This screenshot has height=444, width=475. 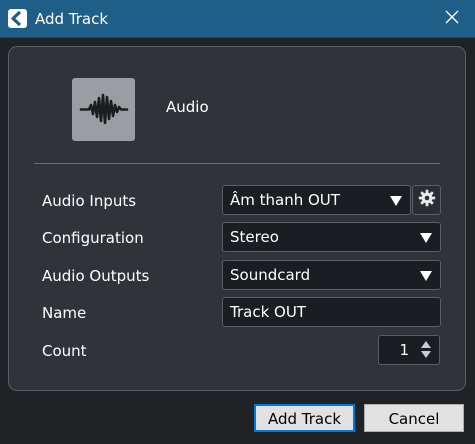 I want to click on configuration-label: Configuration, so click(x=93, y=238).